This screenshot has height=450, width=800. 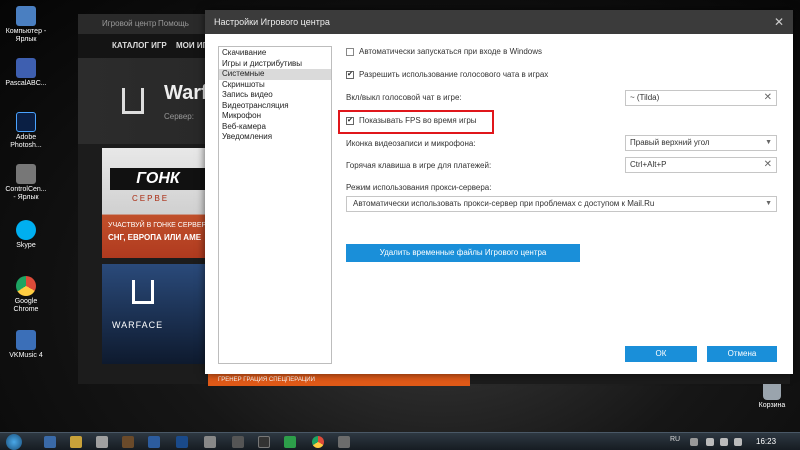 What do you see at coordinates (26, 193) in the screenshot?
I see `desktop-icon-label: ControlCen... - Ярлык` at bounding box center [26, 193].